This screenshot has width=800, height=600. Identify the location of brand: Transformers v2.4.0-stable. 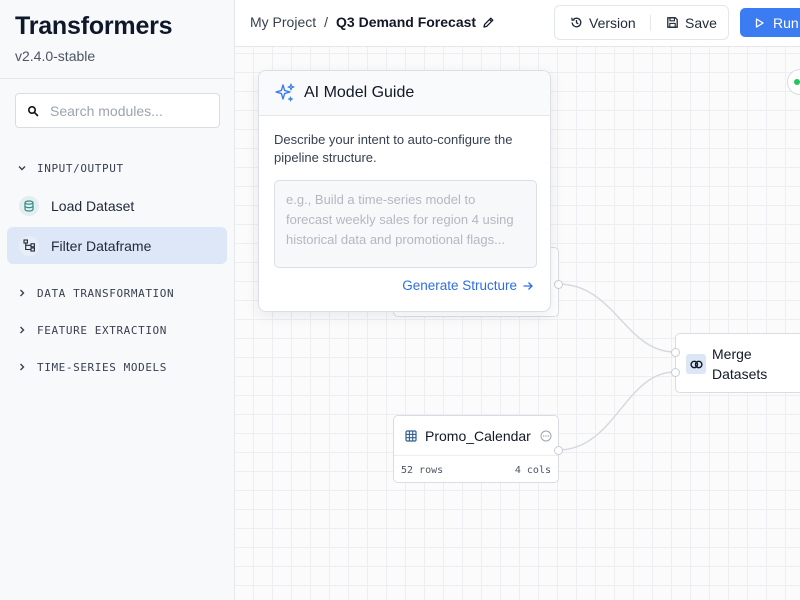
(94, 38).